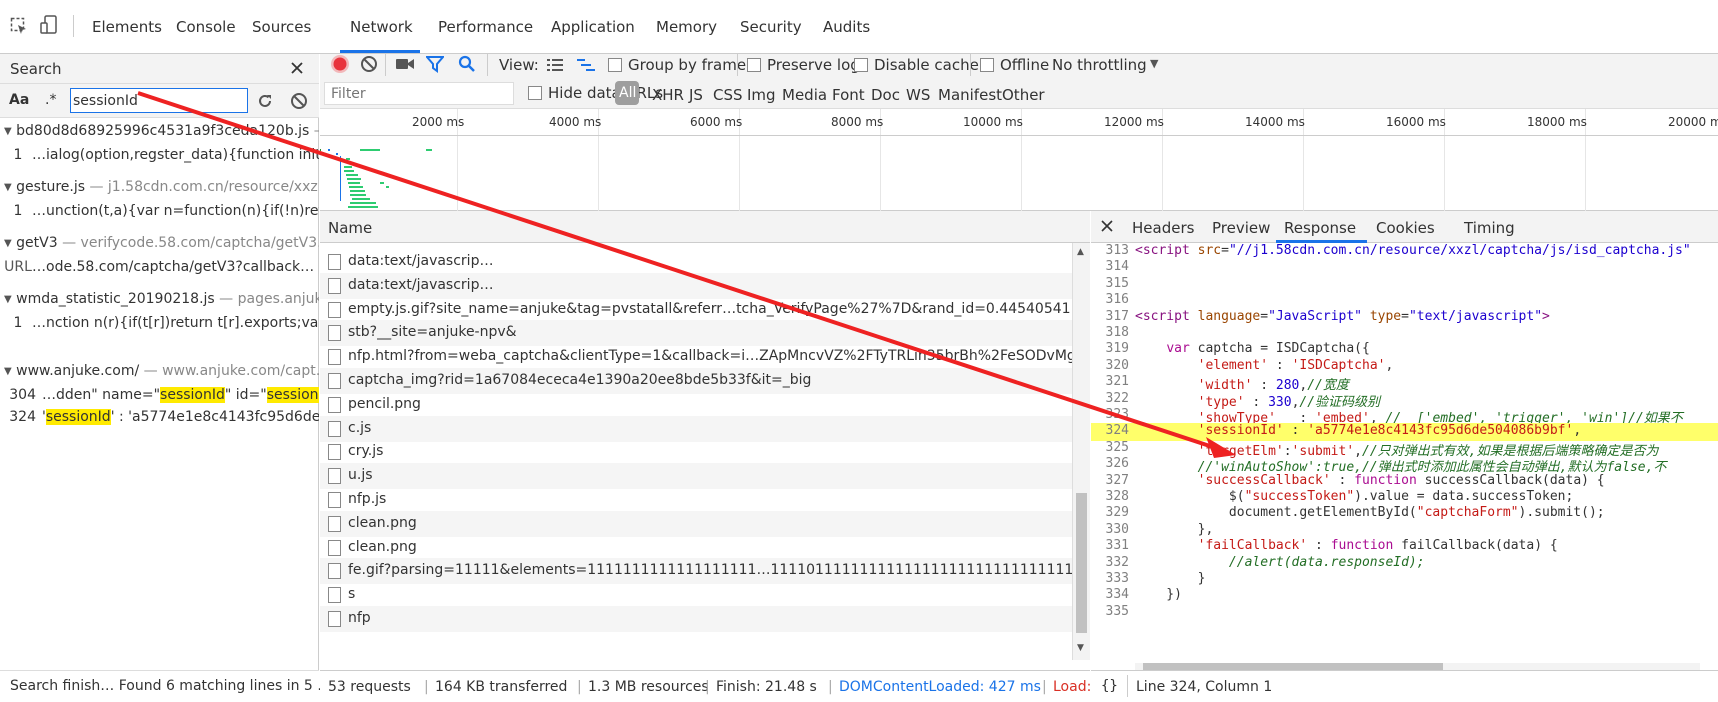  I want to click on tab-sources: Sources, so click(281, 27).